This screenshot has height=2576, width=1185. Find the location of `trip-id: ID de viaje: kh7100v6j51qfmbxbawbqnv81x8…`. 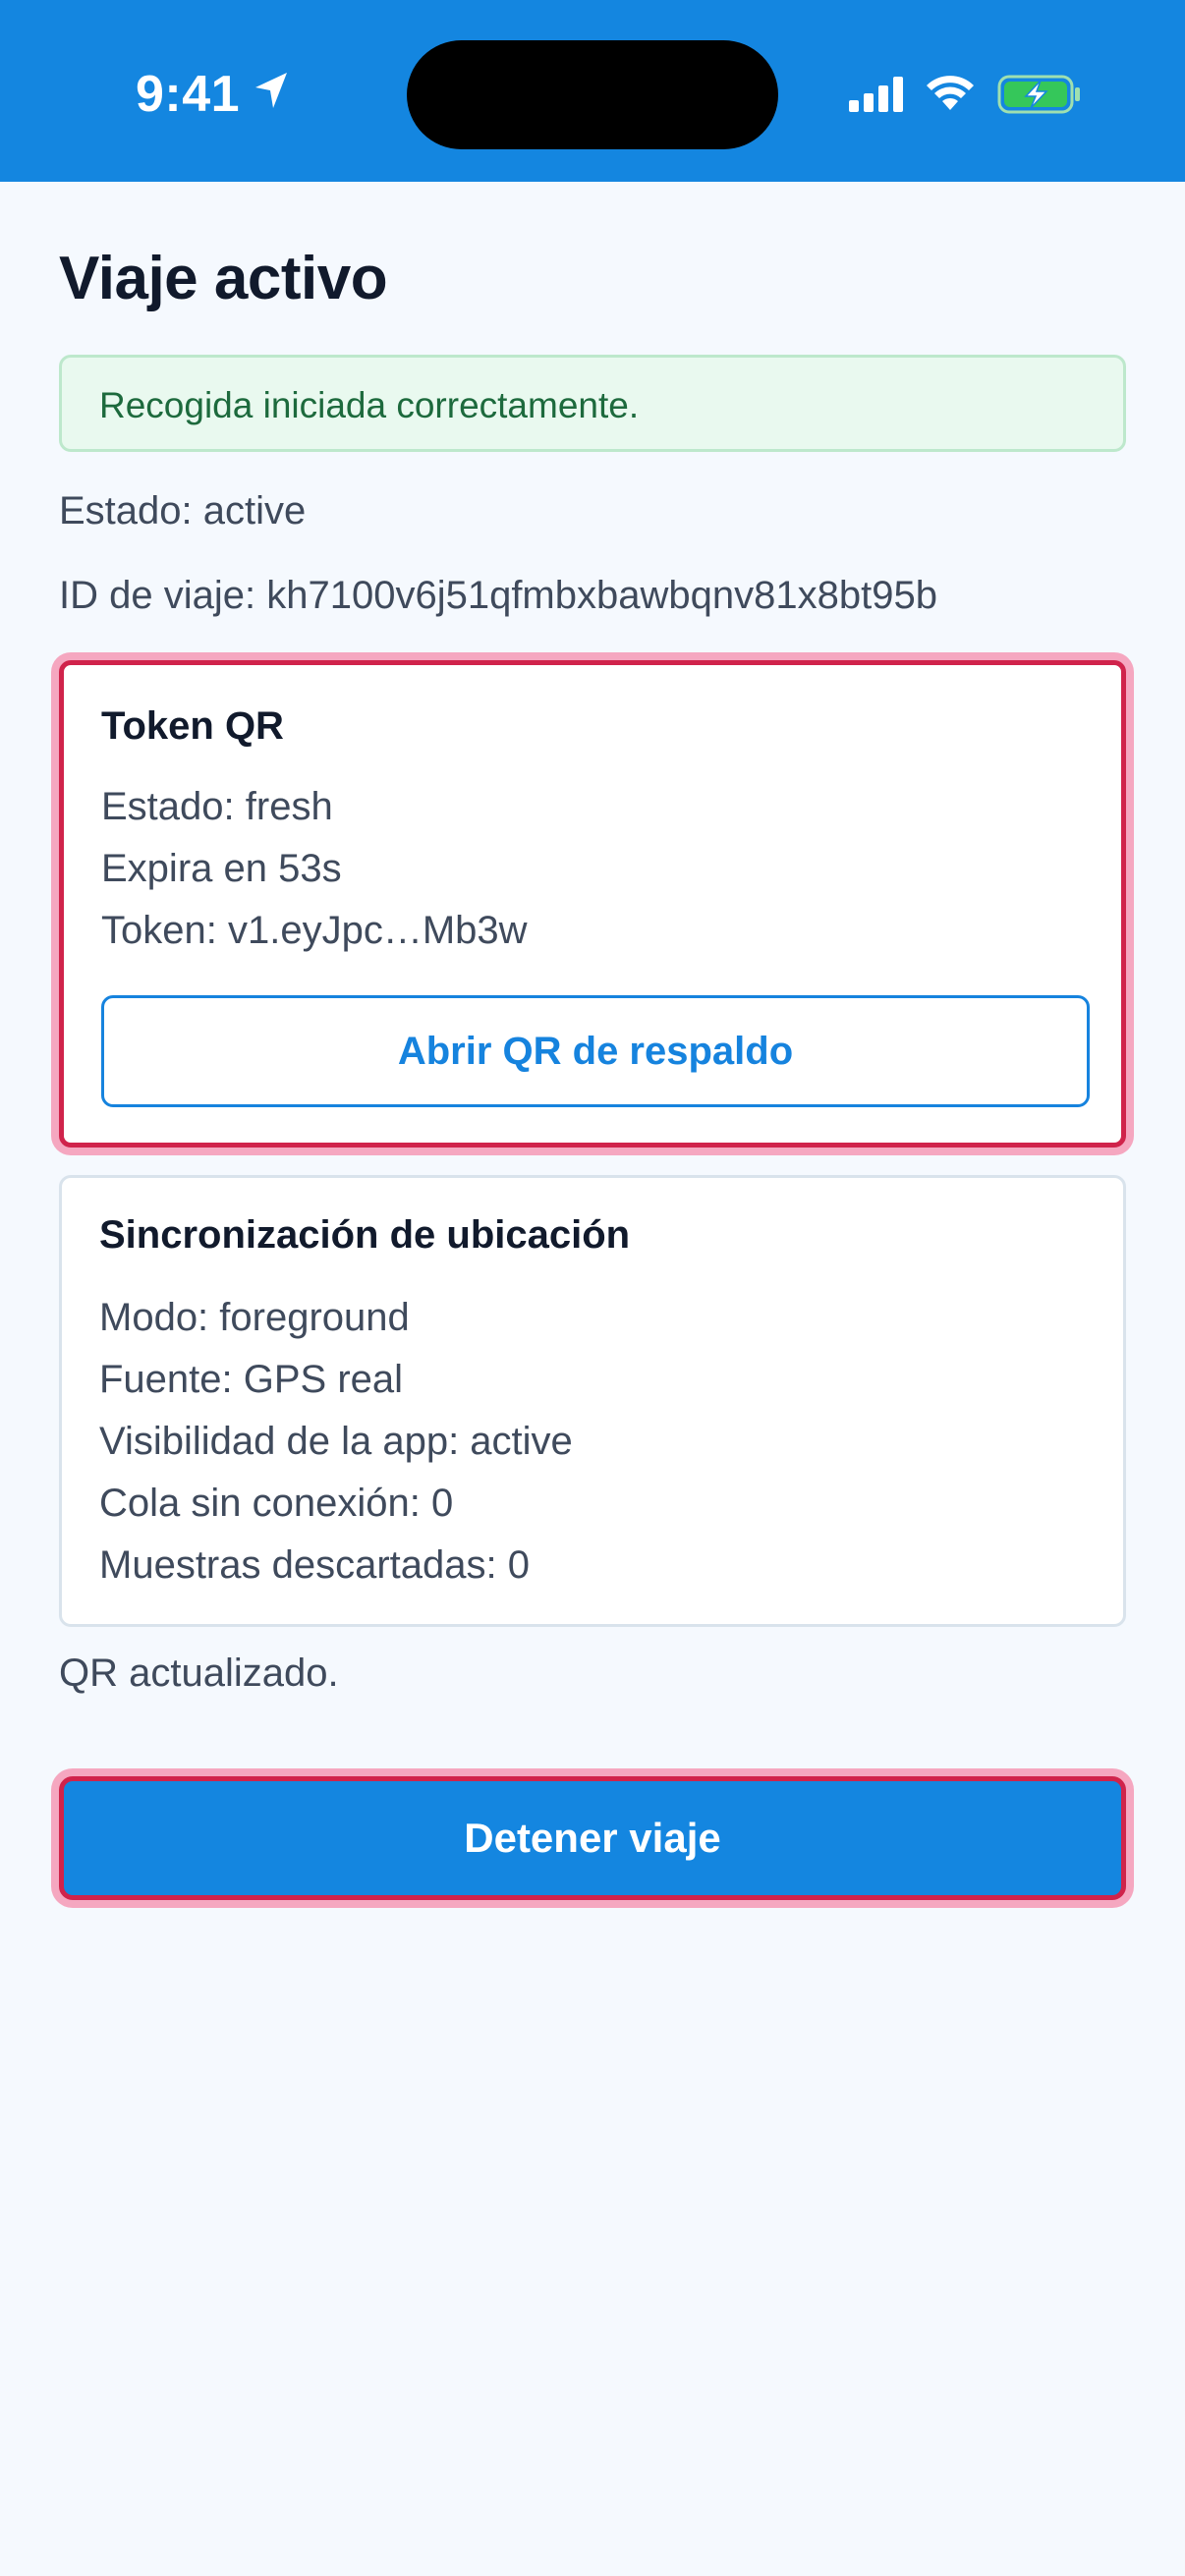

trip-id: ID de viaje: kh7100v6j51qfmbxbawbqnv81x8… is located at coordinates (498, 595).